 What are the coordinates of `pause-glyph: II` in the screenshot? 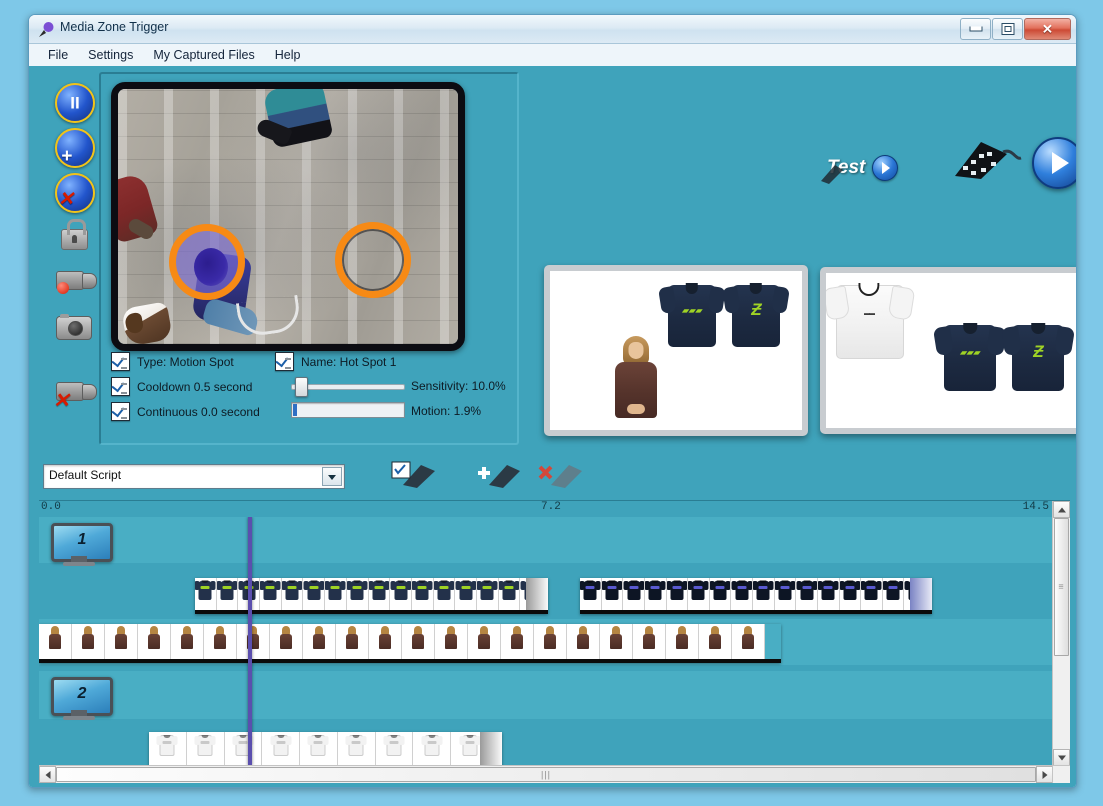 It's located at (75, 103).